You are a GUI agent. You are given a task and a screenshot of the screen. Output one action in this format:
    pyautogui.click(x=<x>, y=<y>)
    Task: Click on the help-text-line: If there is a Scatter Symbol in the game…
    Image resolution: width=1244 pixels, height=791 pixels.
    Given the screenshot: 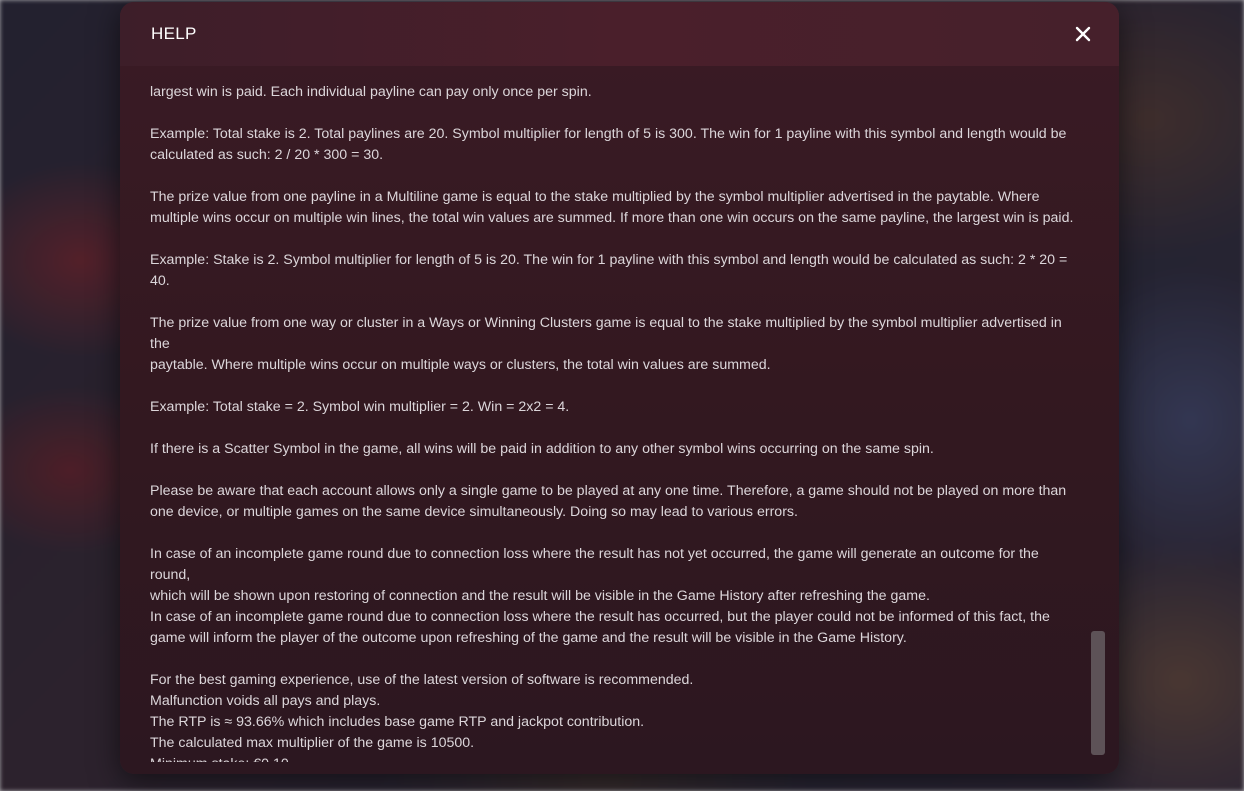 What is the action you would take?
    pyautogui.click(x=542, y=449)
    